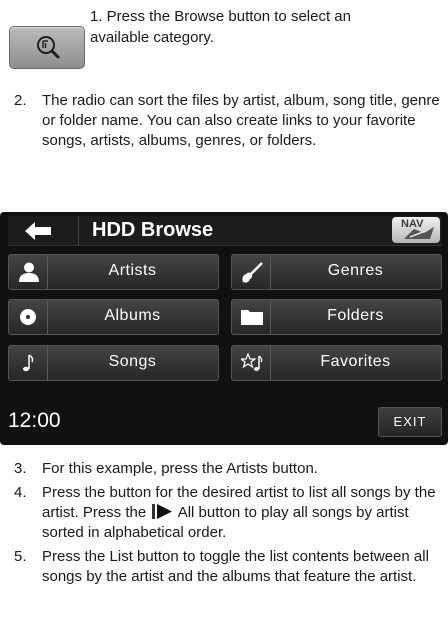 Image resolution: width=448 pixels, height=635 pixels. I want to click on disc-icon, so click(28, 317).